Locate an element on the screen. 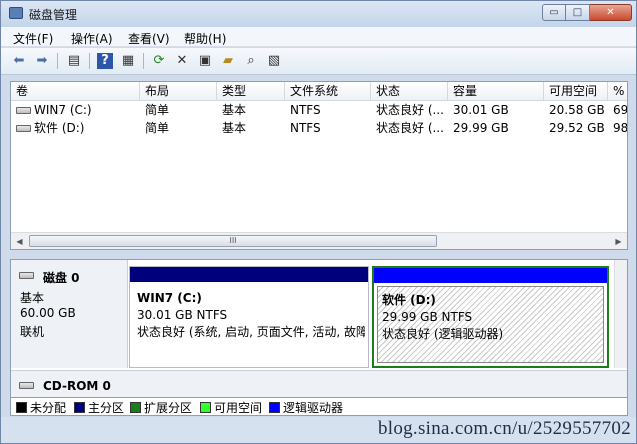 This screenshot has width=637, height=444. menu-view: 查看(V) is located at coordinates (149, 38).